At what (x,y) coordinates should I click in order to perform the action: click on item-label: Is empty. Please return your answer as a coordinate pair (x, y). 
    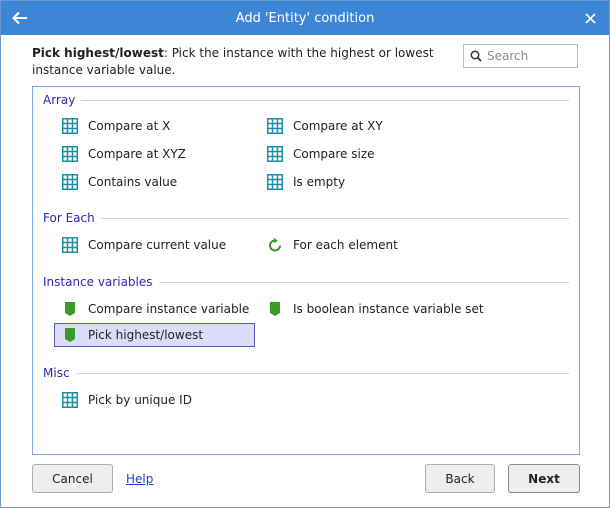
    Looking at the image, I should click on (319, 182).